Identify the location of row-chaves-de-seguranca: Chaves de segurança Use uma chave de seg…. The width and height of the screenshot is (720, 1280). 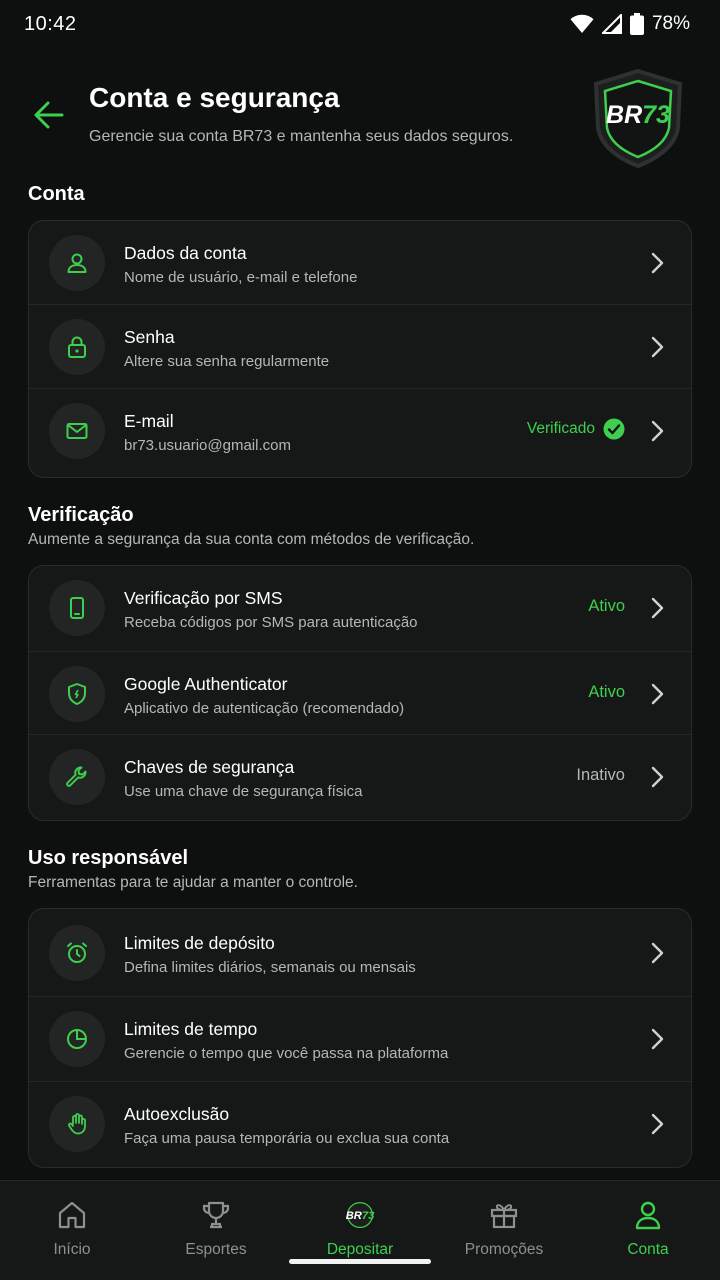
(360, 777).